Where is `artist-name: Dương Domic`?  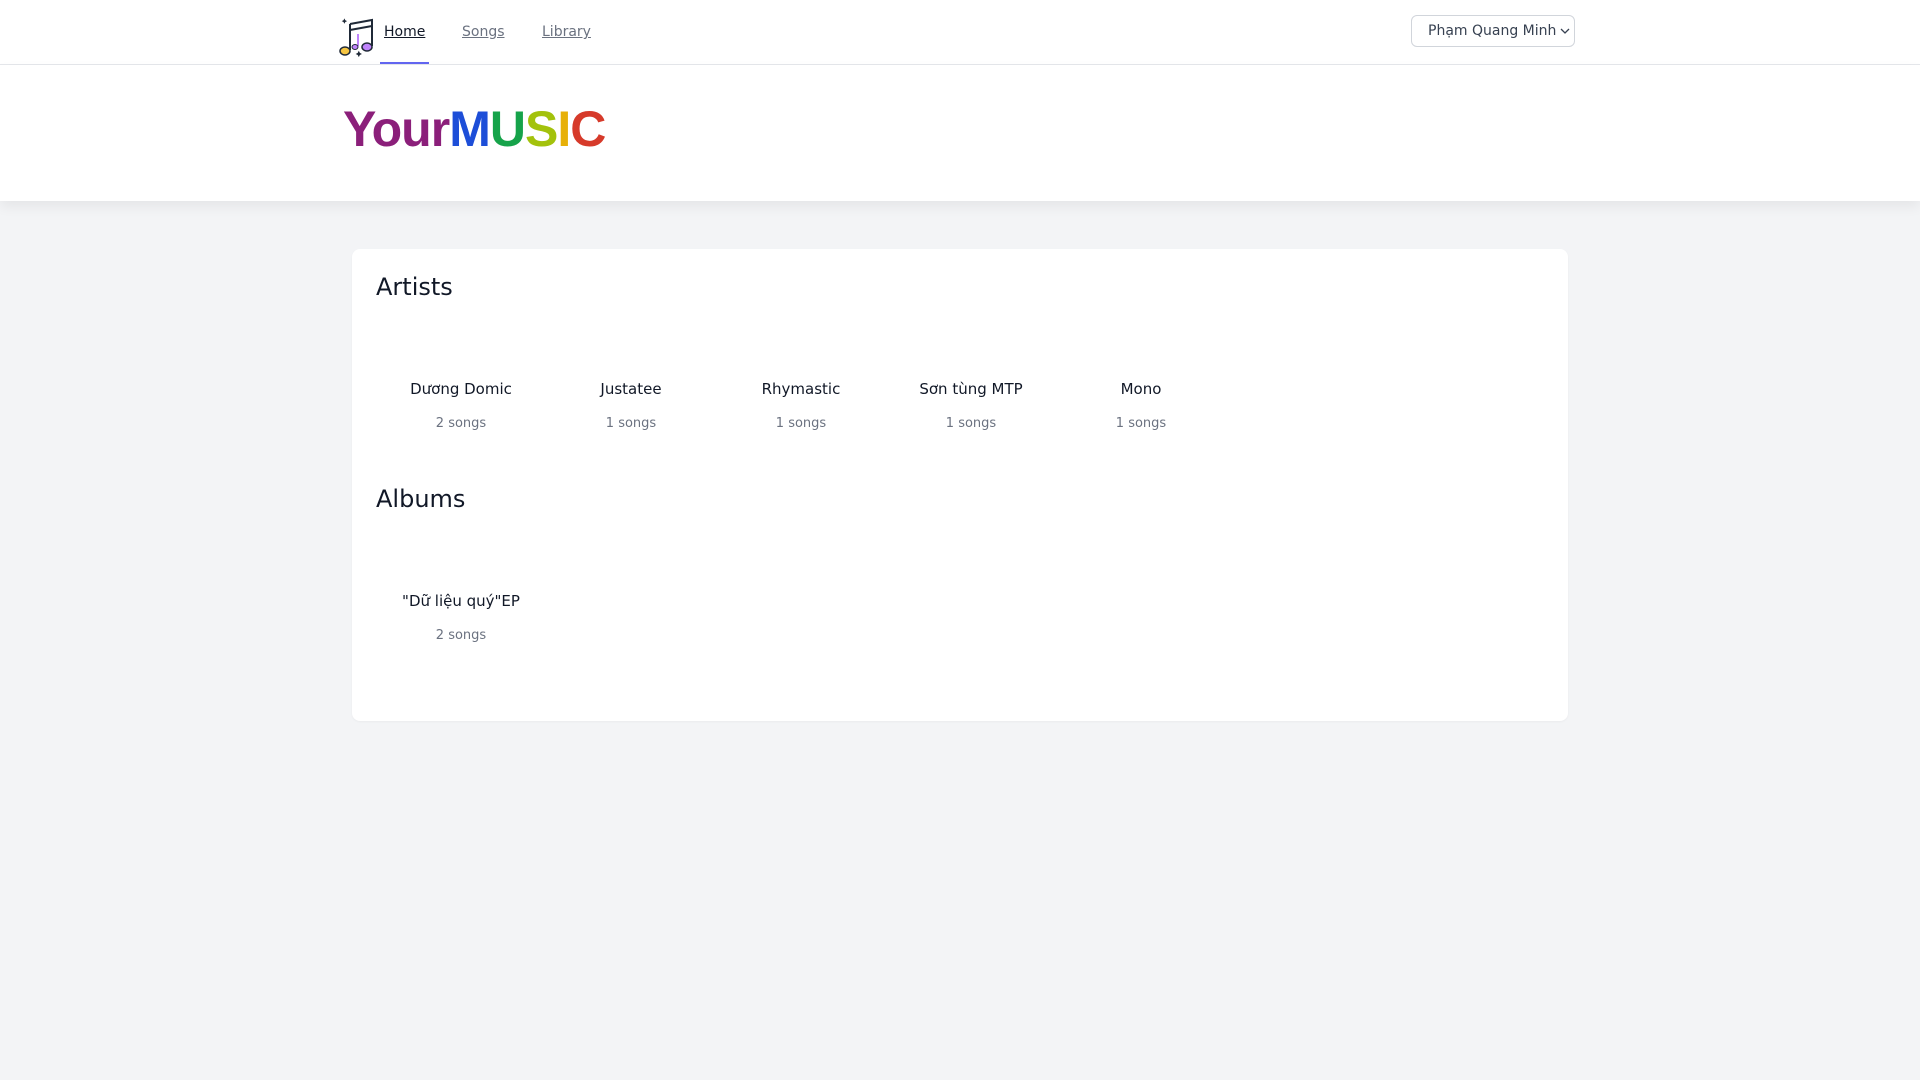 artist-name: Dương Domic is located at coordinates (461, 389).